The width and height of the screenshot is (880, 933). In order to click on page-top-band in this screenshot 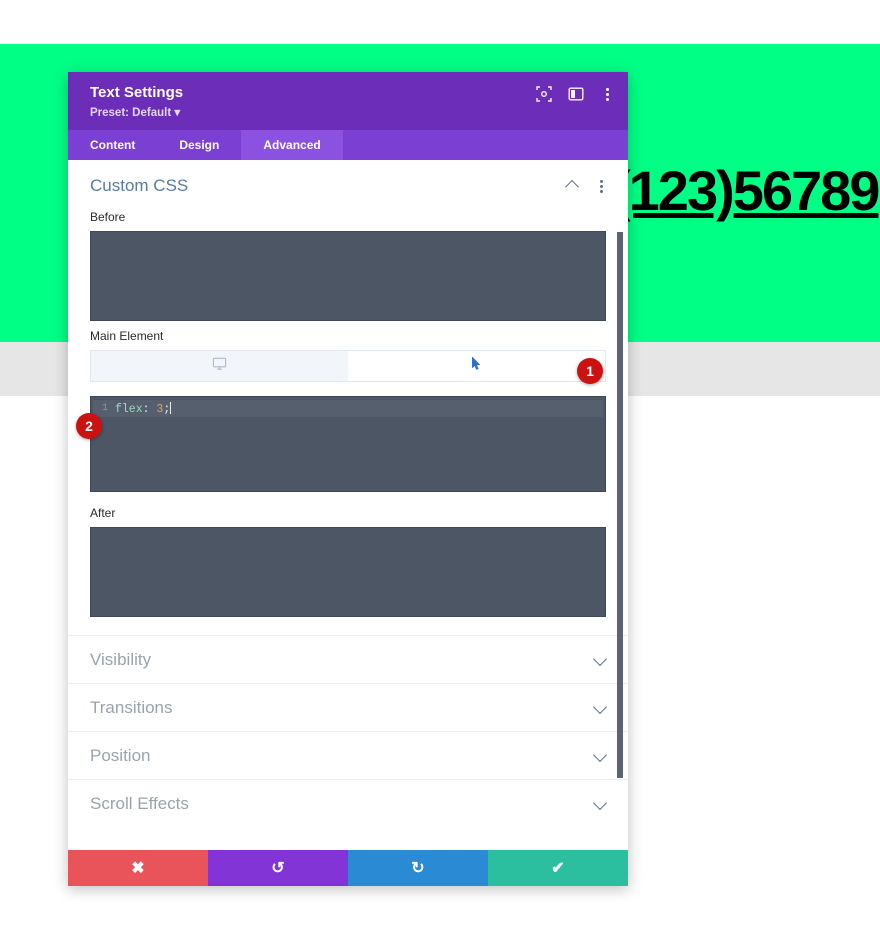, I will do `click(440, 22)`.